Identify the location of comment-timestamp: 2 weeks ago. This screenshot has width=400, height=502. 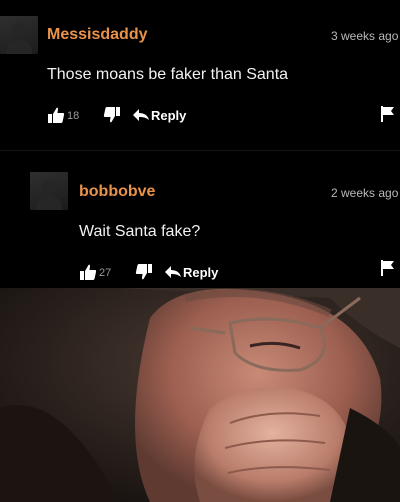
(365, 193).